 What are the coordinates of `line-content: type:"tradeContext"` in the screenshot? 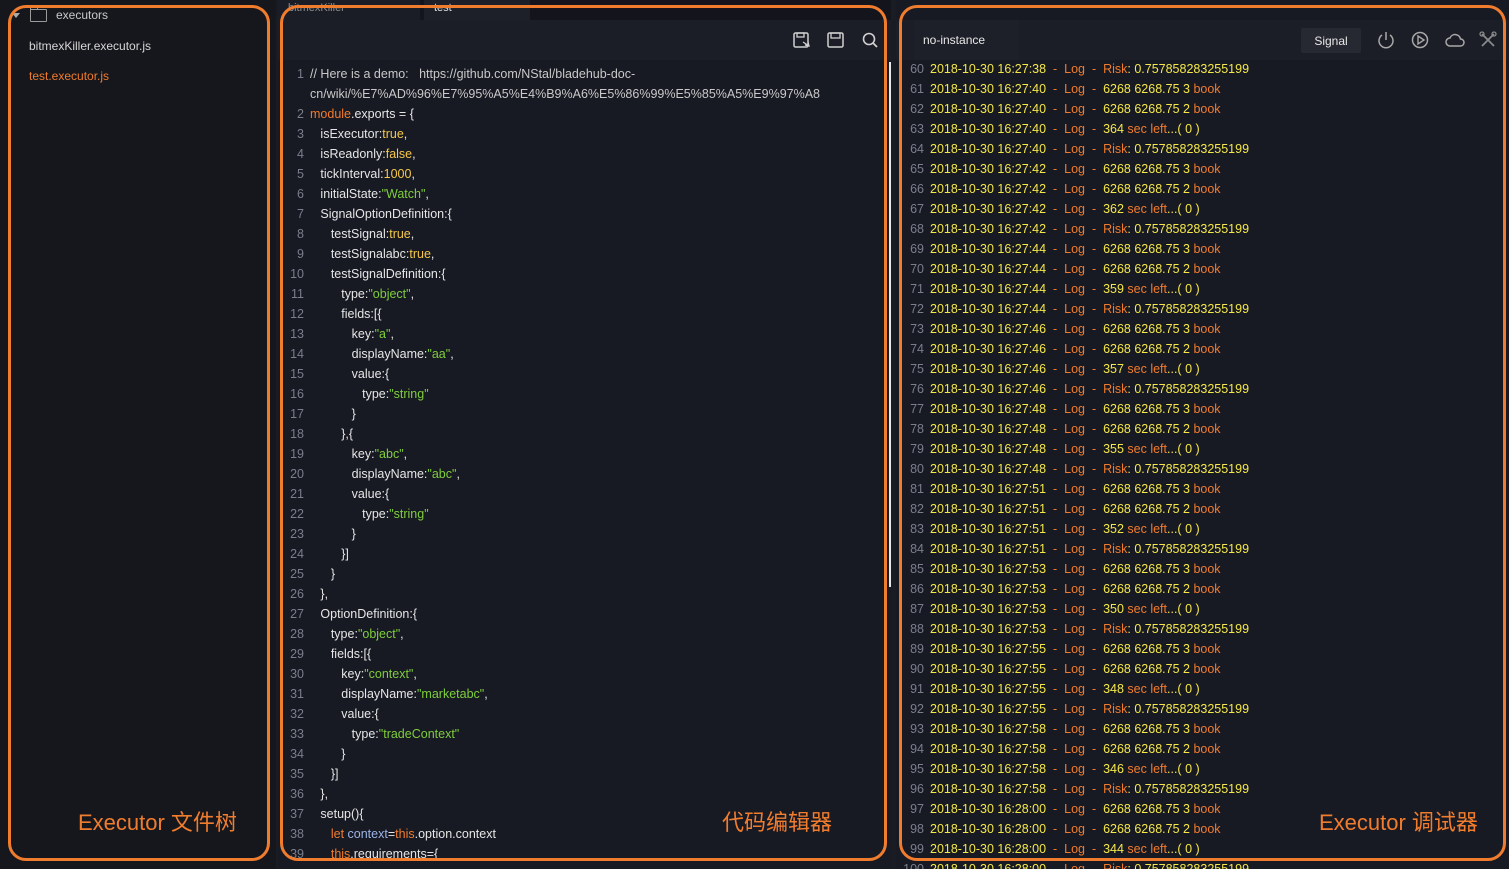 It's located at (385, 734).